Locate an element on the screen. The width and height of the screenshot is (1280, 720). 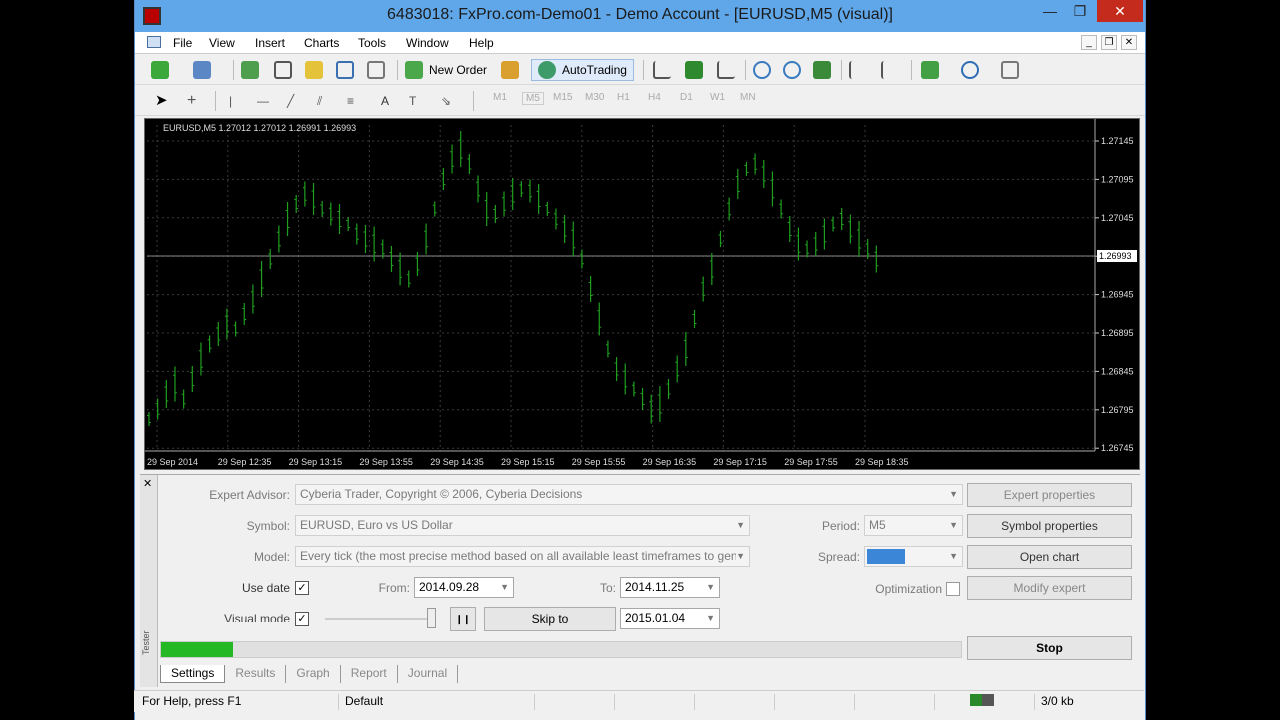
symbol-label: Symbol: is located at coordinates (268, 526).